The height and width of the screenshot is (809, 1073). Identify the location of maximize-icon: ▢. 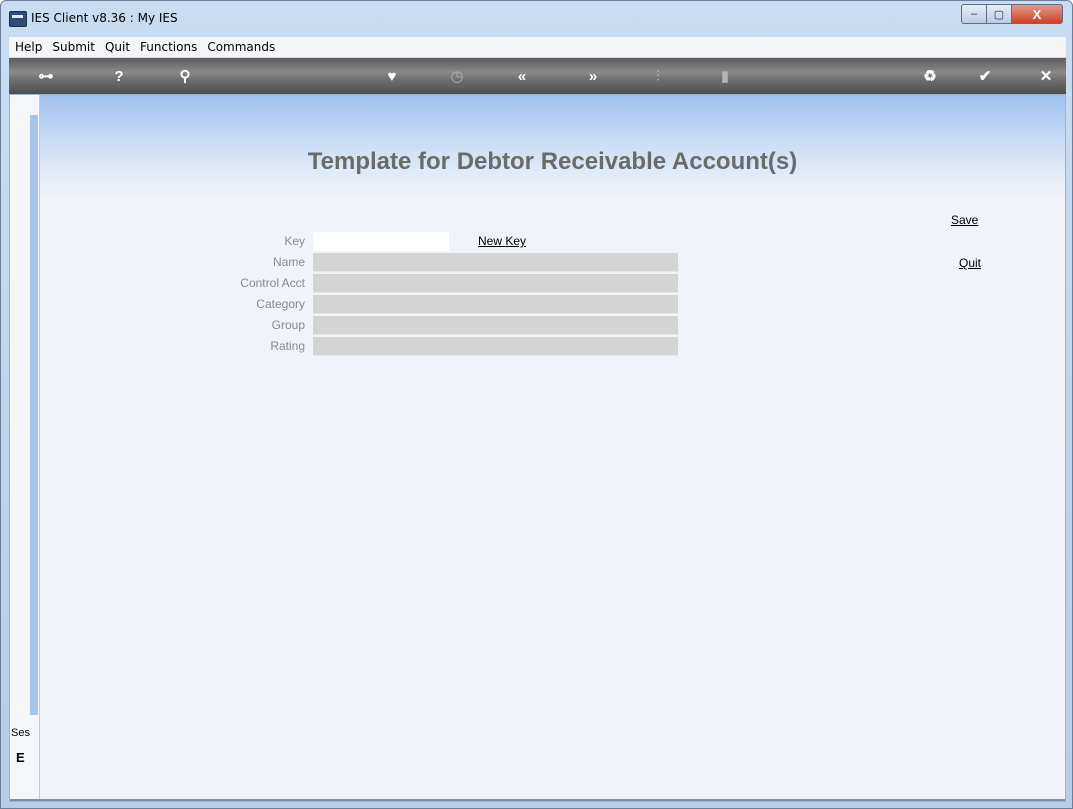
(999, 14).